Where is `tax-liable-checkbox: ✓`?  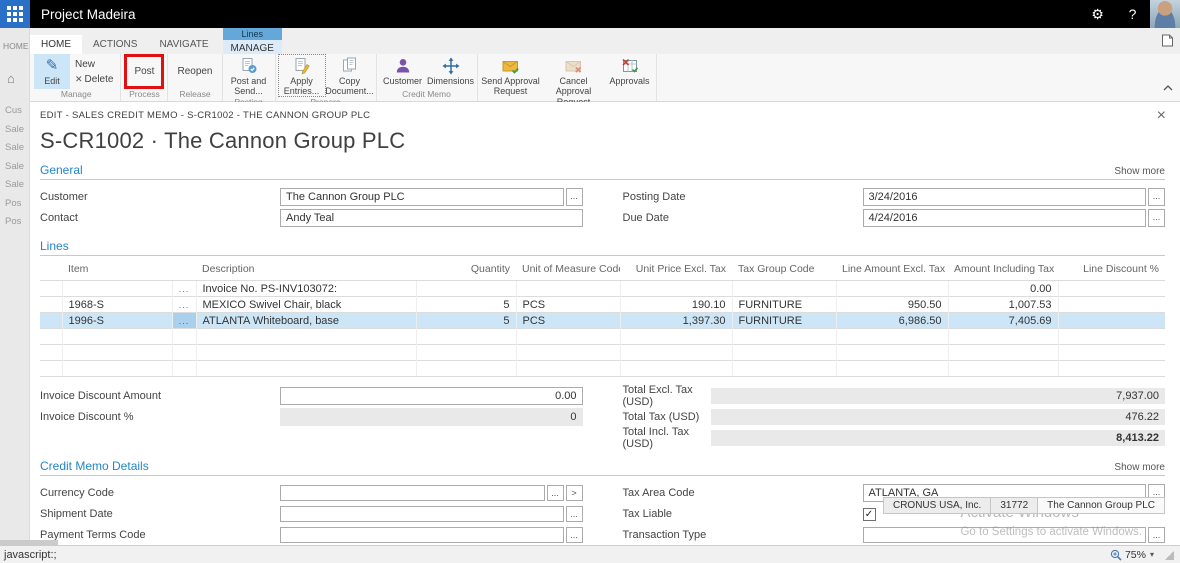
tax-liable-checkbox: ✓ is located at coordinates (869, 514).